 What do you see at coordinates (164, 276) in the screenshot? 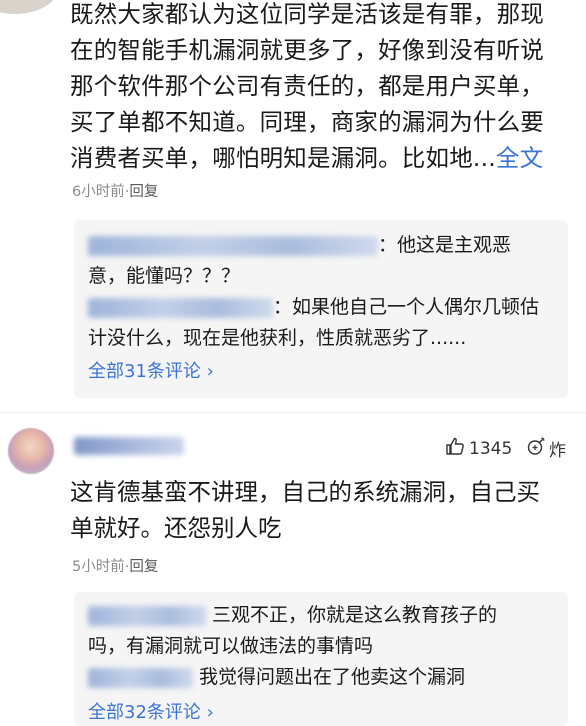
I see `reply-text: 意，能懂吗？？？` at bounding box center [164, 276].